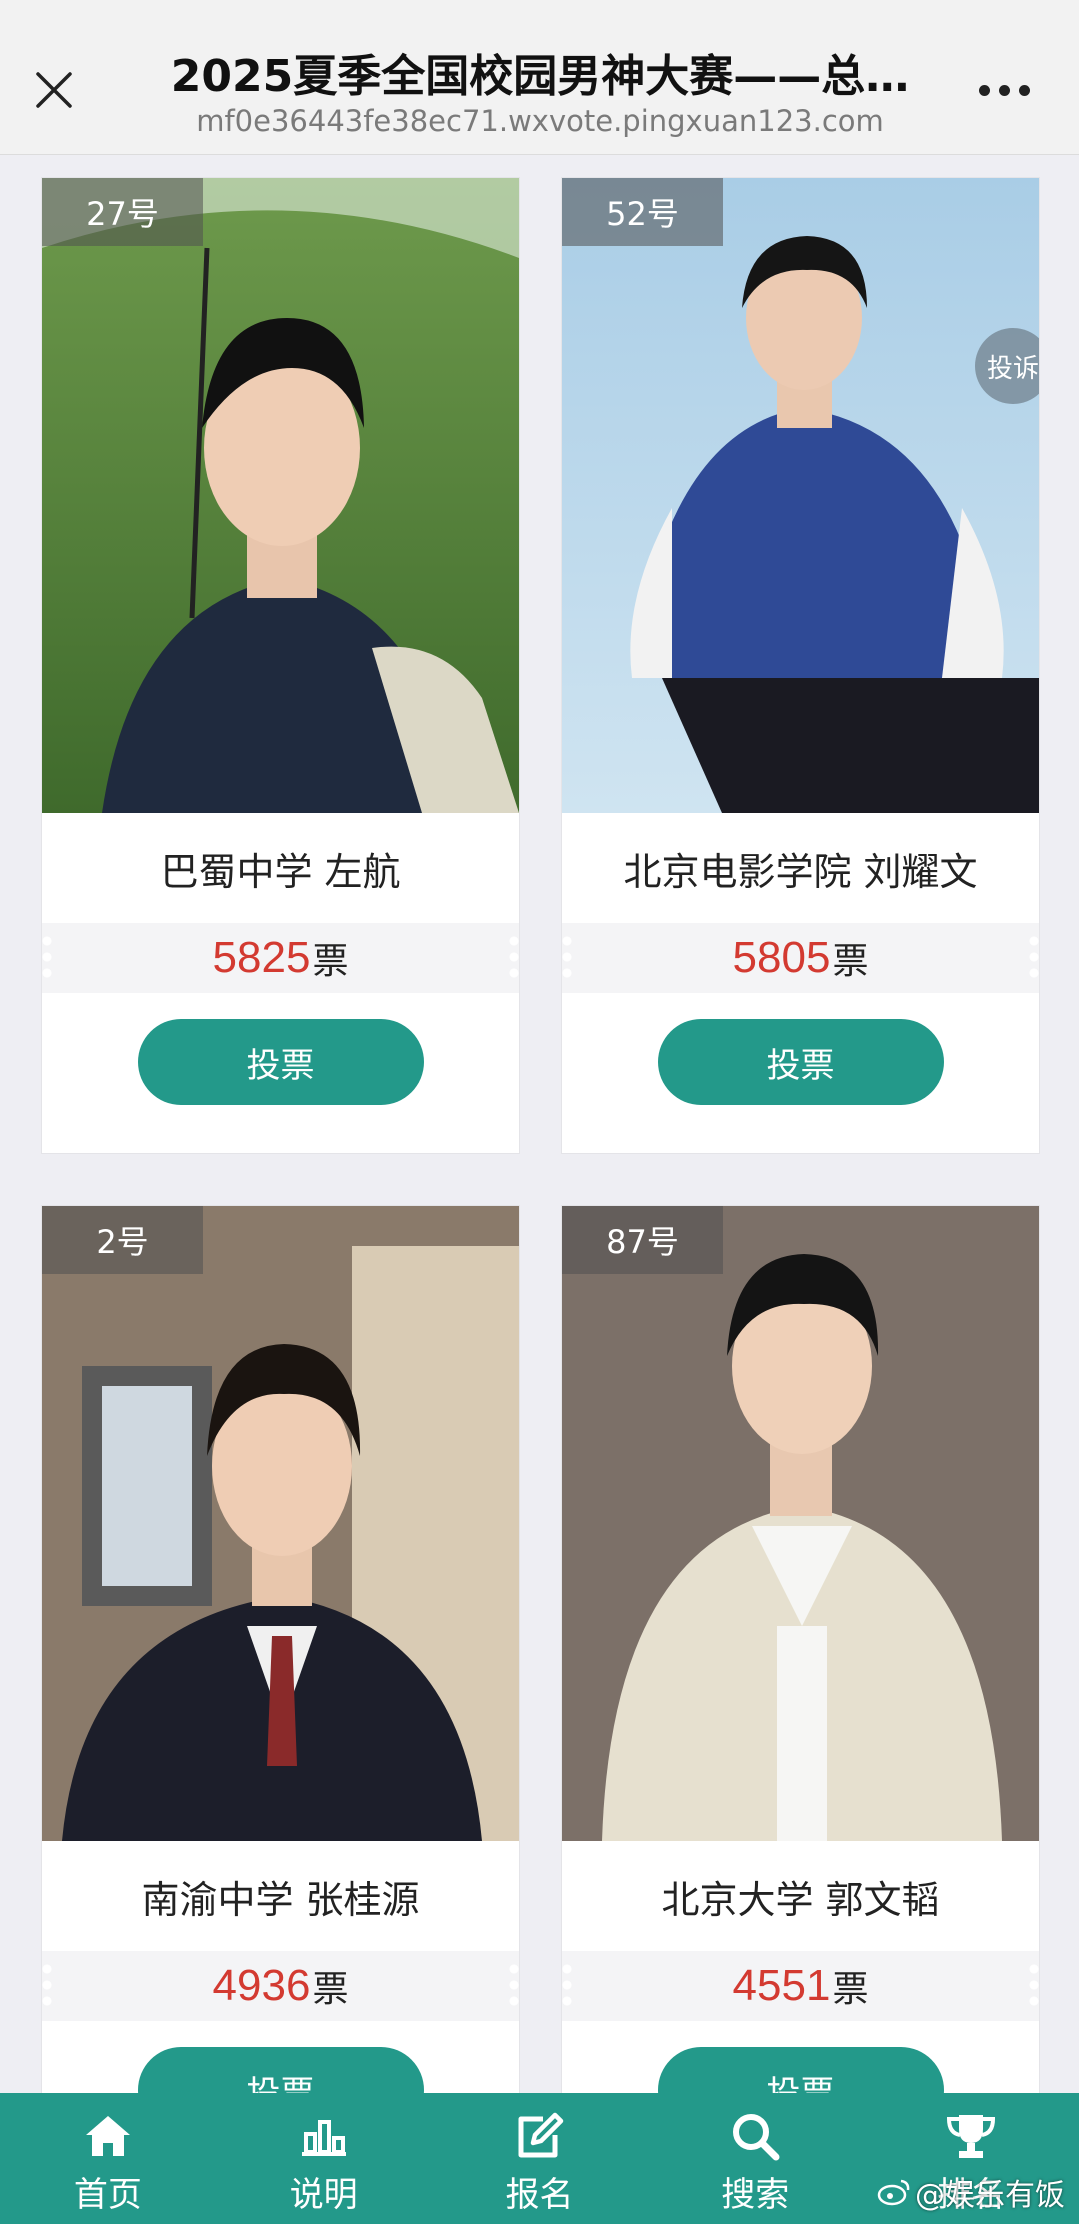 This screenshot has width=1079, height=2224. Describe the element at coordinates (971, 2136) in the screenshot. I see `trophy-icon` at that location.